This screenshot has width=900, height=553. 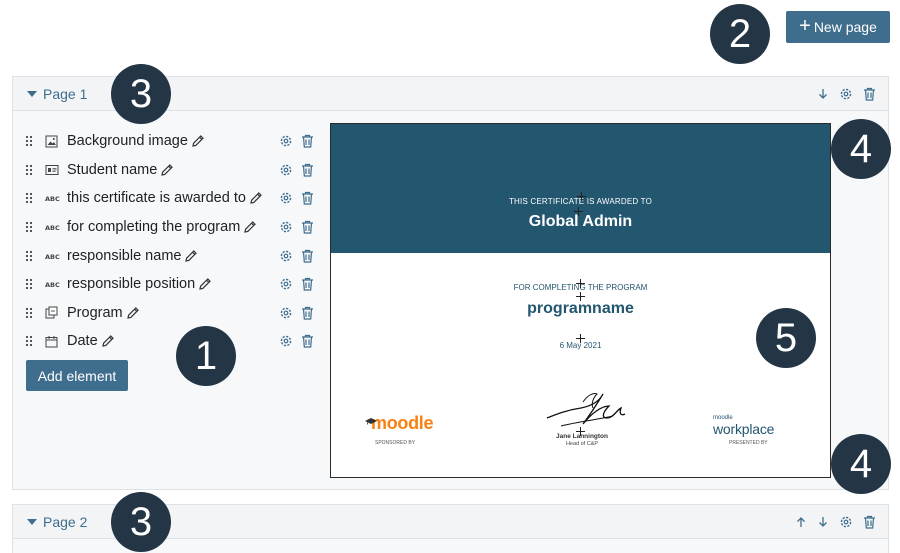 I want to click on element-label: for completing the program, so click(x=154, y=227).